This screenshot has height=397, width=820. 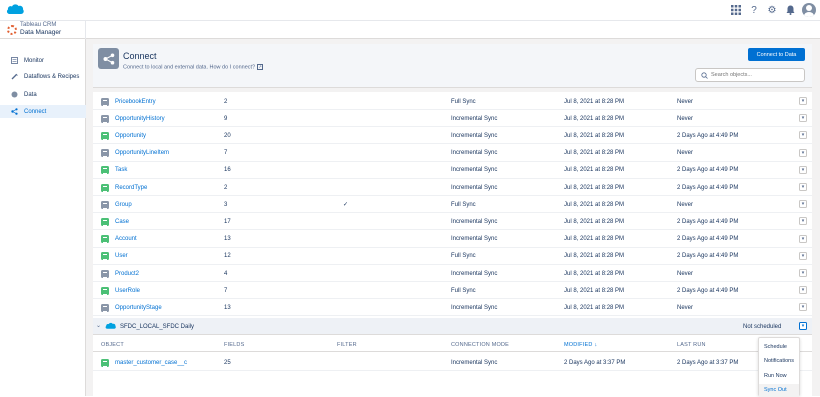 I want to click on column-header-connection-mode: CONNECTION MODE, so click(x=480, y=345).